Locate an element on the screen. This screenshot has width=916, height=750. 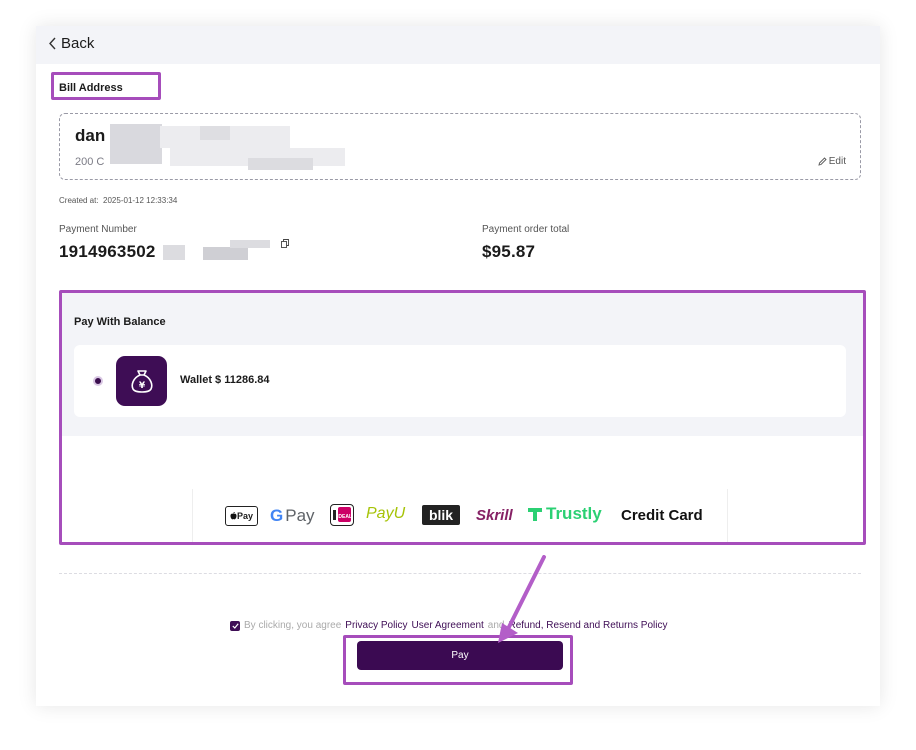
back-button: Back is located at coordinates (71, 43).